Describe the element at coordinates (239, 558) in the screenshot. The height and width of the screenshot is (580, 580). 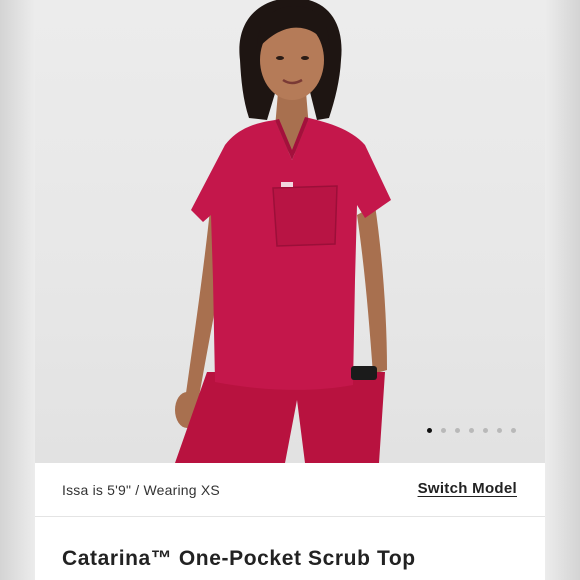
I see `product-title: Catarina™ One-Pocket Scrub Top` at that location.